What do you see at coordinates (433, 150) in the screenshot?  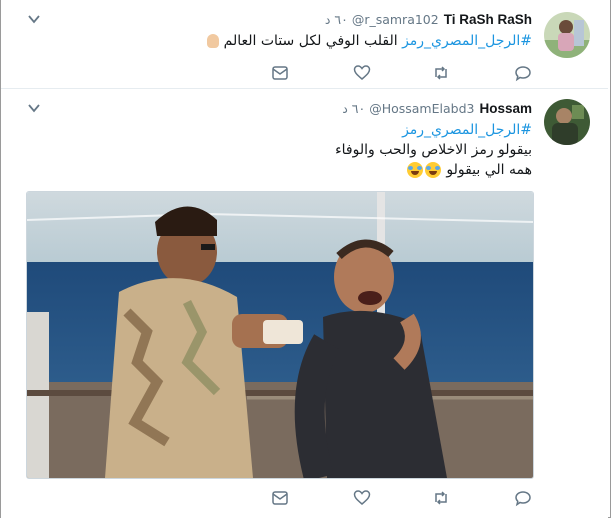 I see `tweet-text-line: بيقولو رمز الاخلاص والحب والوفاء` at bounding box center [433, 150].